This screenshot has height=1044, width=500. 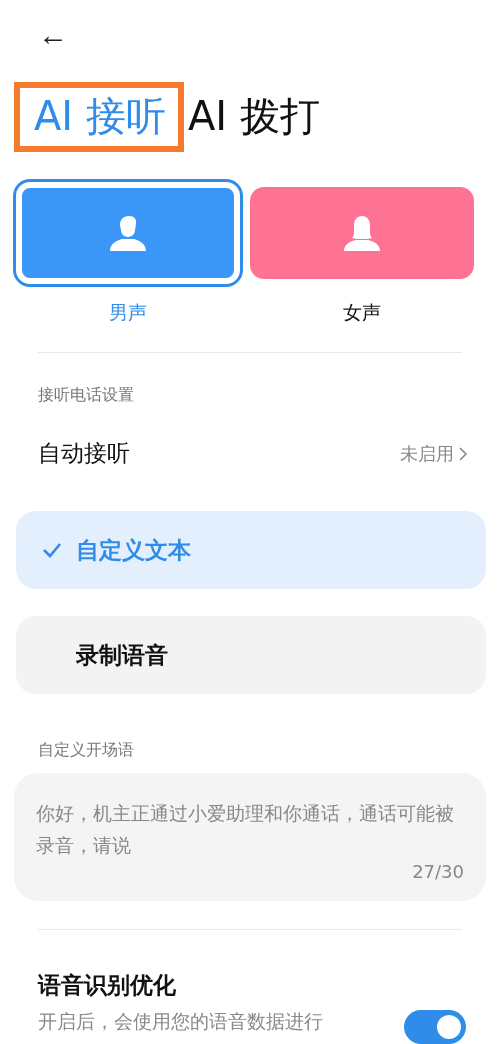 I want to click on voice-label: 女声, so click(x=362, y=312).